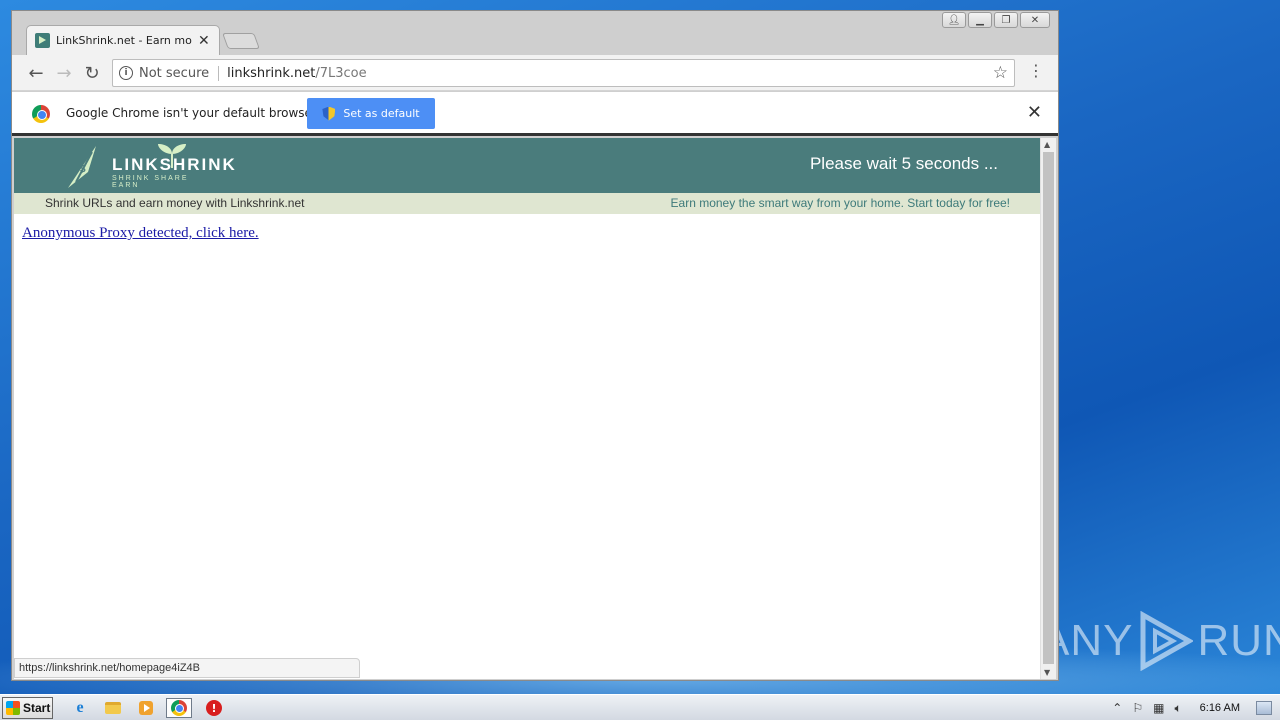  I want to click on chrome-taskbar-icon, so click(179, 708).